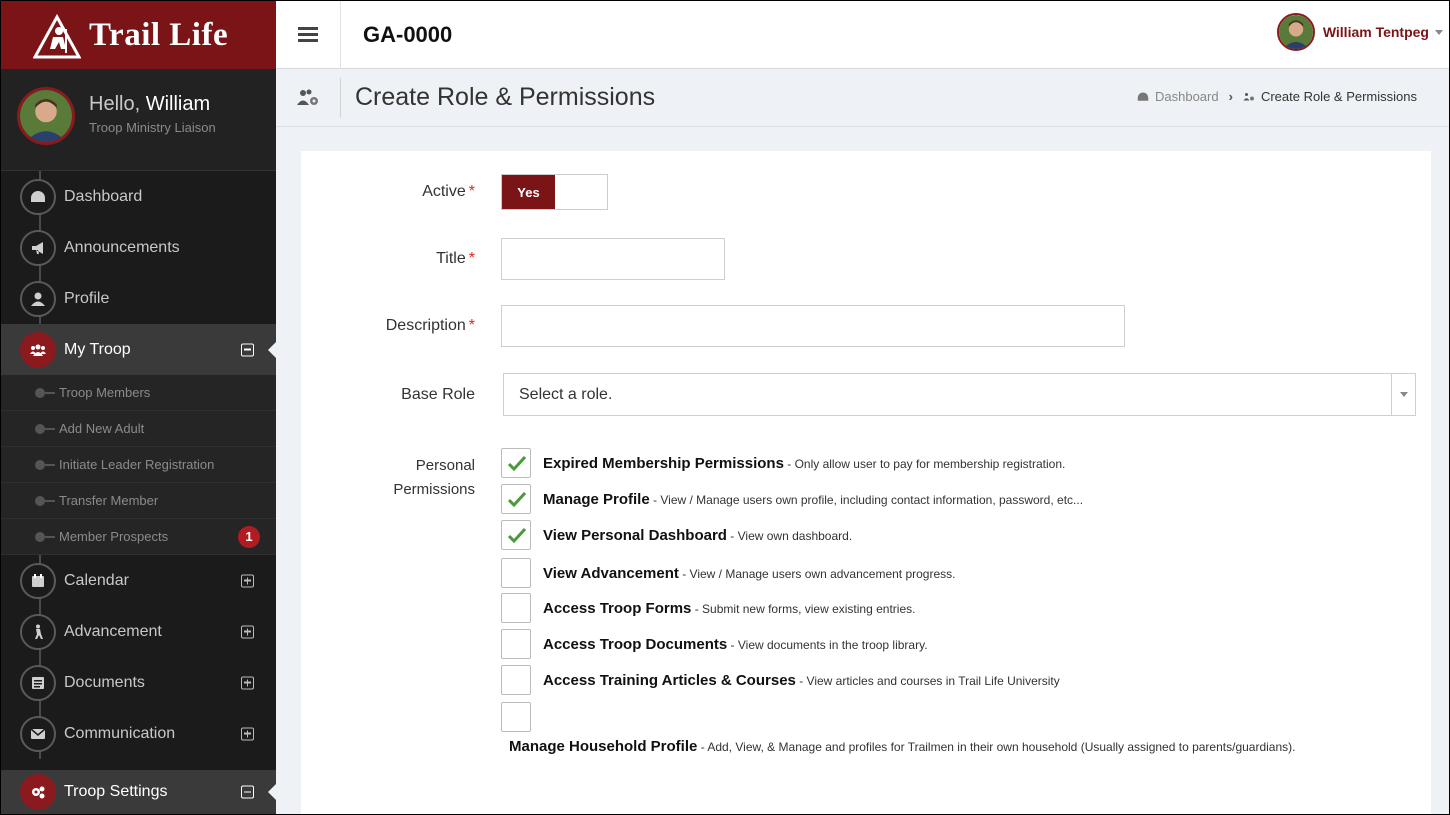 This screenshot has height=815, width=1450. I want to click on sidebar-item-label: Advancement, so click(113, 631).